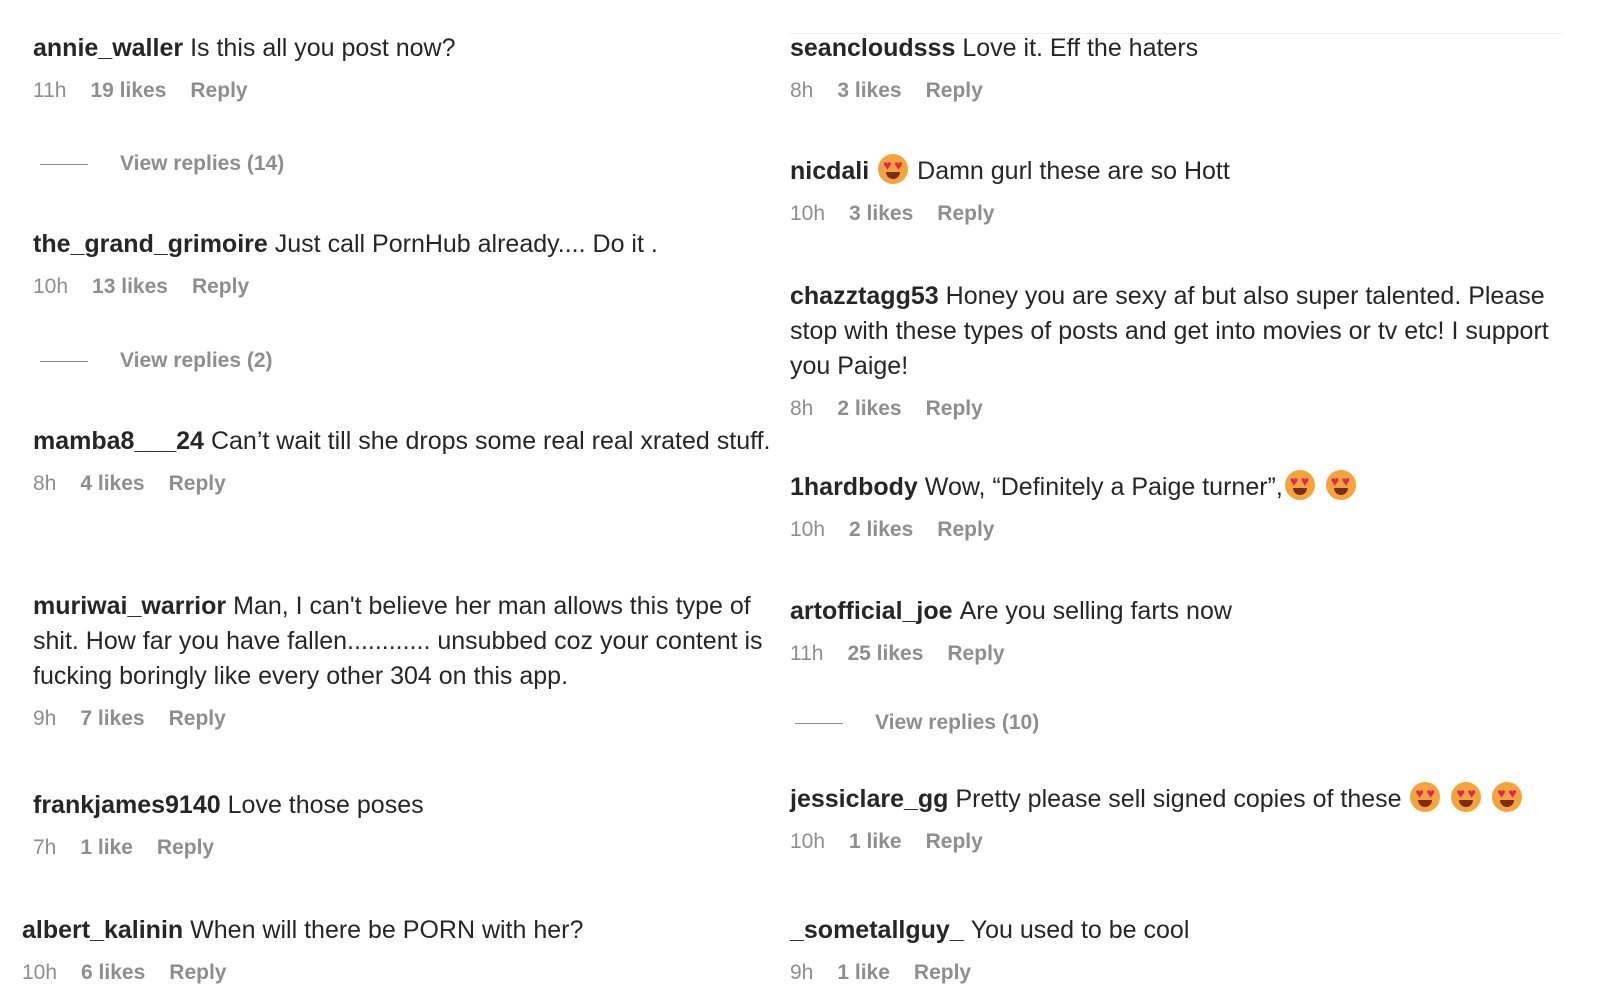 This screenshot has width=1600, height=1000. What do you see at coordinates (1080, 48) in the screenshot?
I see `comment-body: Love it. Eff the haters` at bounding box center [1080, 48].